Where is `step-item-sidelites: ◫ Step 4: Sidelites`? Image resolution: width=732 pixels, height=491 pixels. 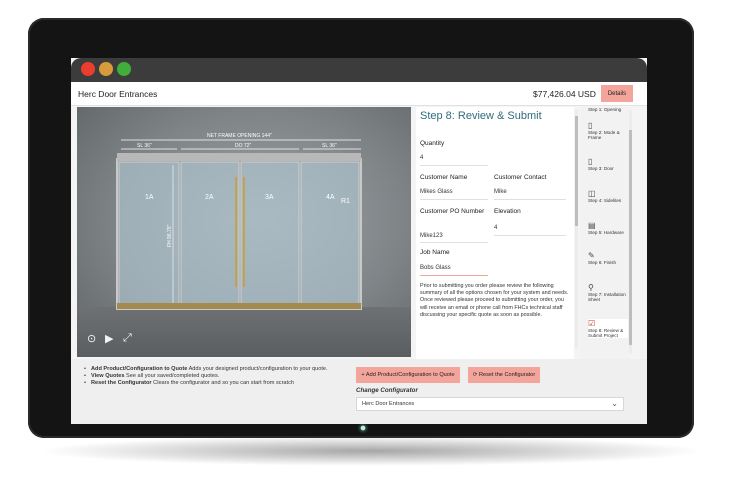
step-item-sidelites: ◫ Step 4: Sidelites is located at coordinates (608, 196).